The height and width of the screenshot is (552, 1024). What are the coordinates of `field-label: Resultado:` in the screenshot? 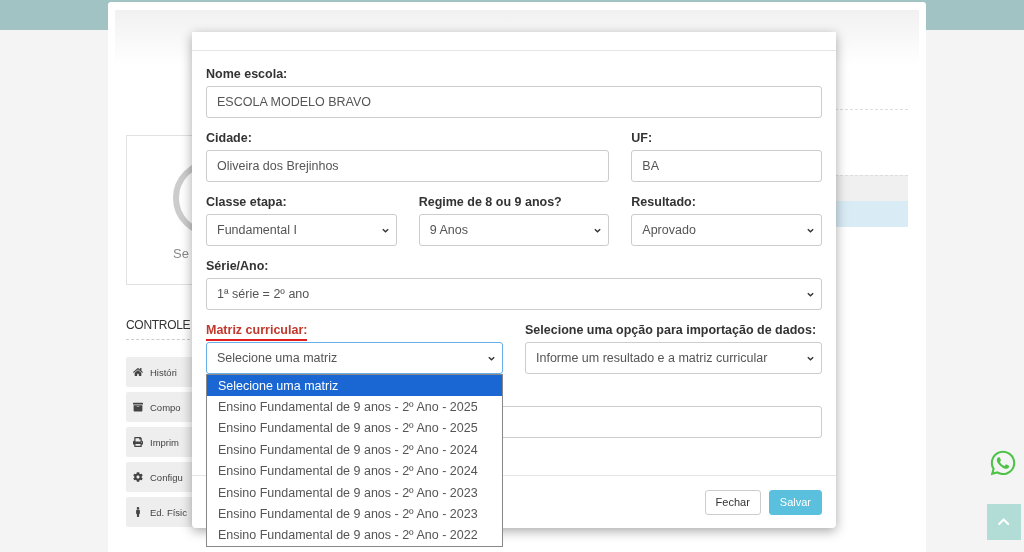 It's located at (663, 202).